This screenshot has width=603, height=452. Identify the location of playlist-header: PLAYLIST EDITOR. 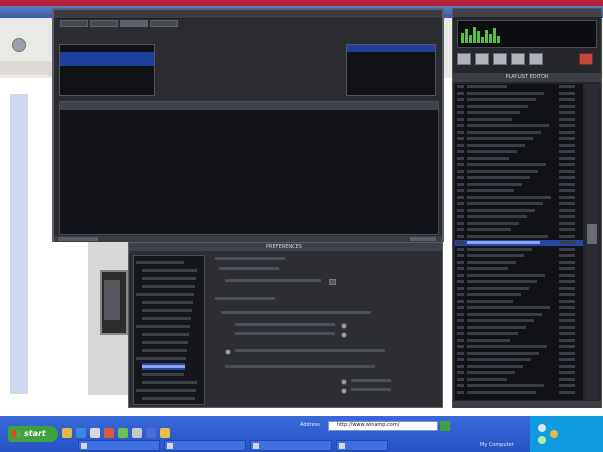
(527, 77).